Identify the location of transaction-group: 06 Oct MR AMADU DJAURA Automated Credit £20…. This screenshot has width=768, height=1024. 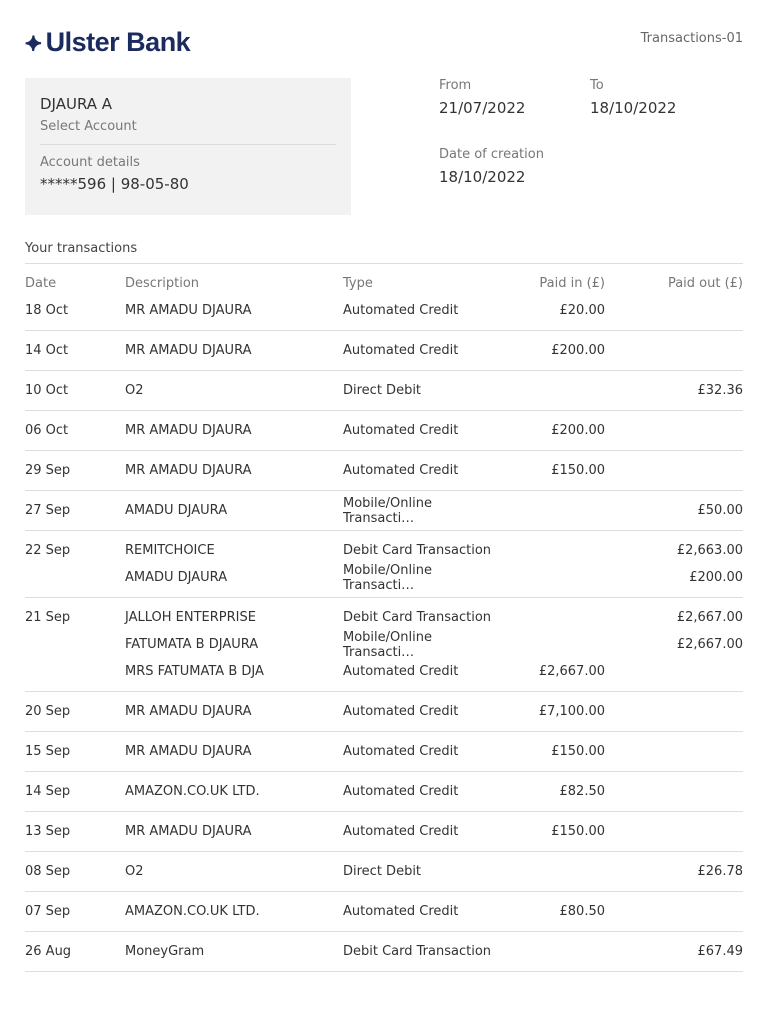
(384, 431).